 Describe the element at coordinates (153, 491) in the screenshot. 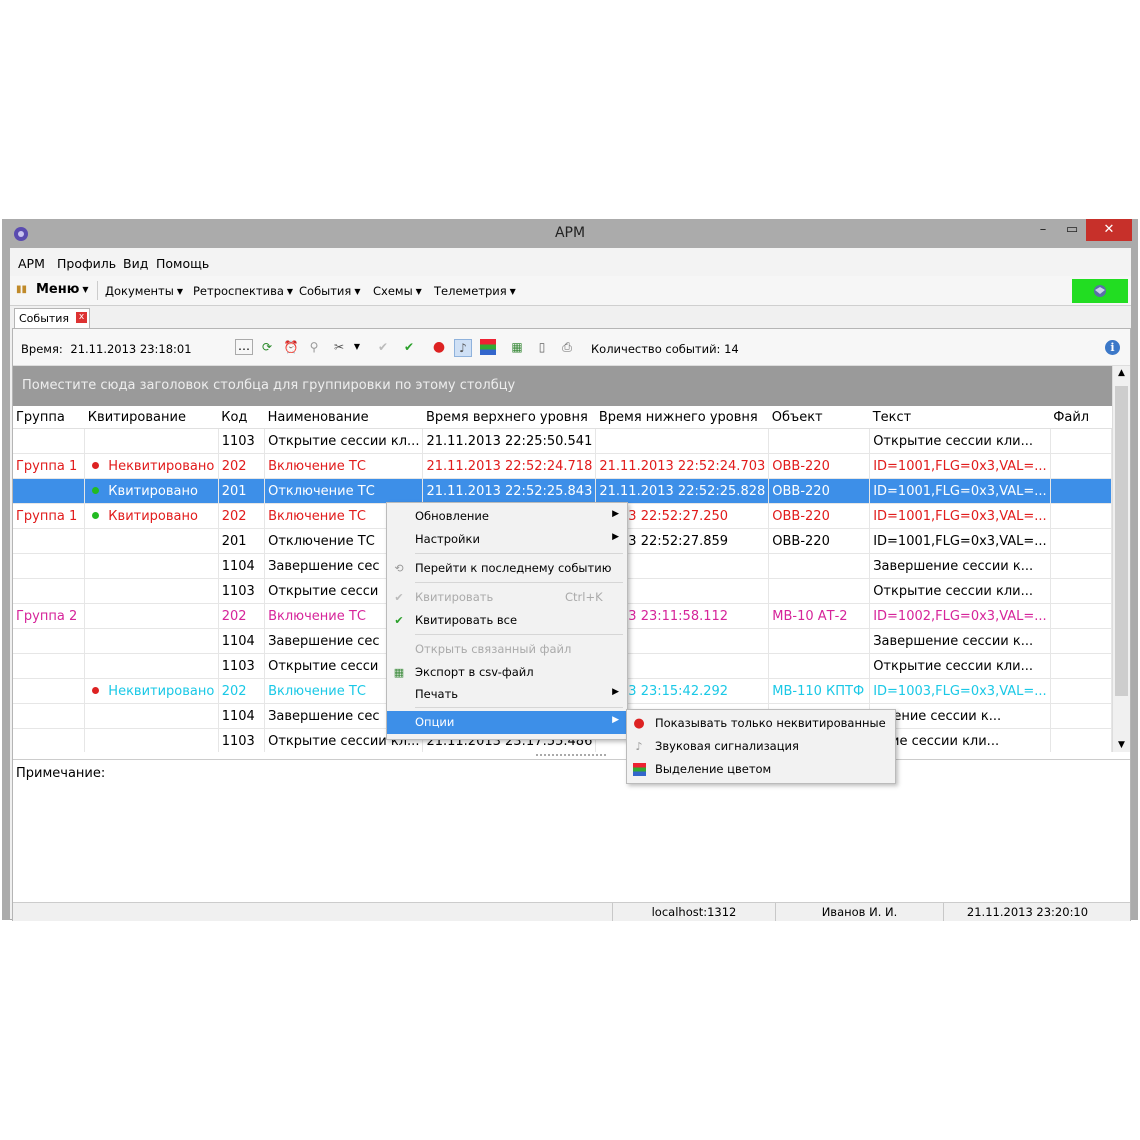

I see `ack-status-text: Квитировано` at that location.